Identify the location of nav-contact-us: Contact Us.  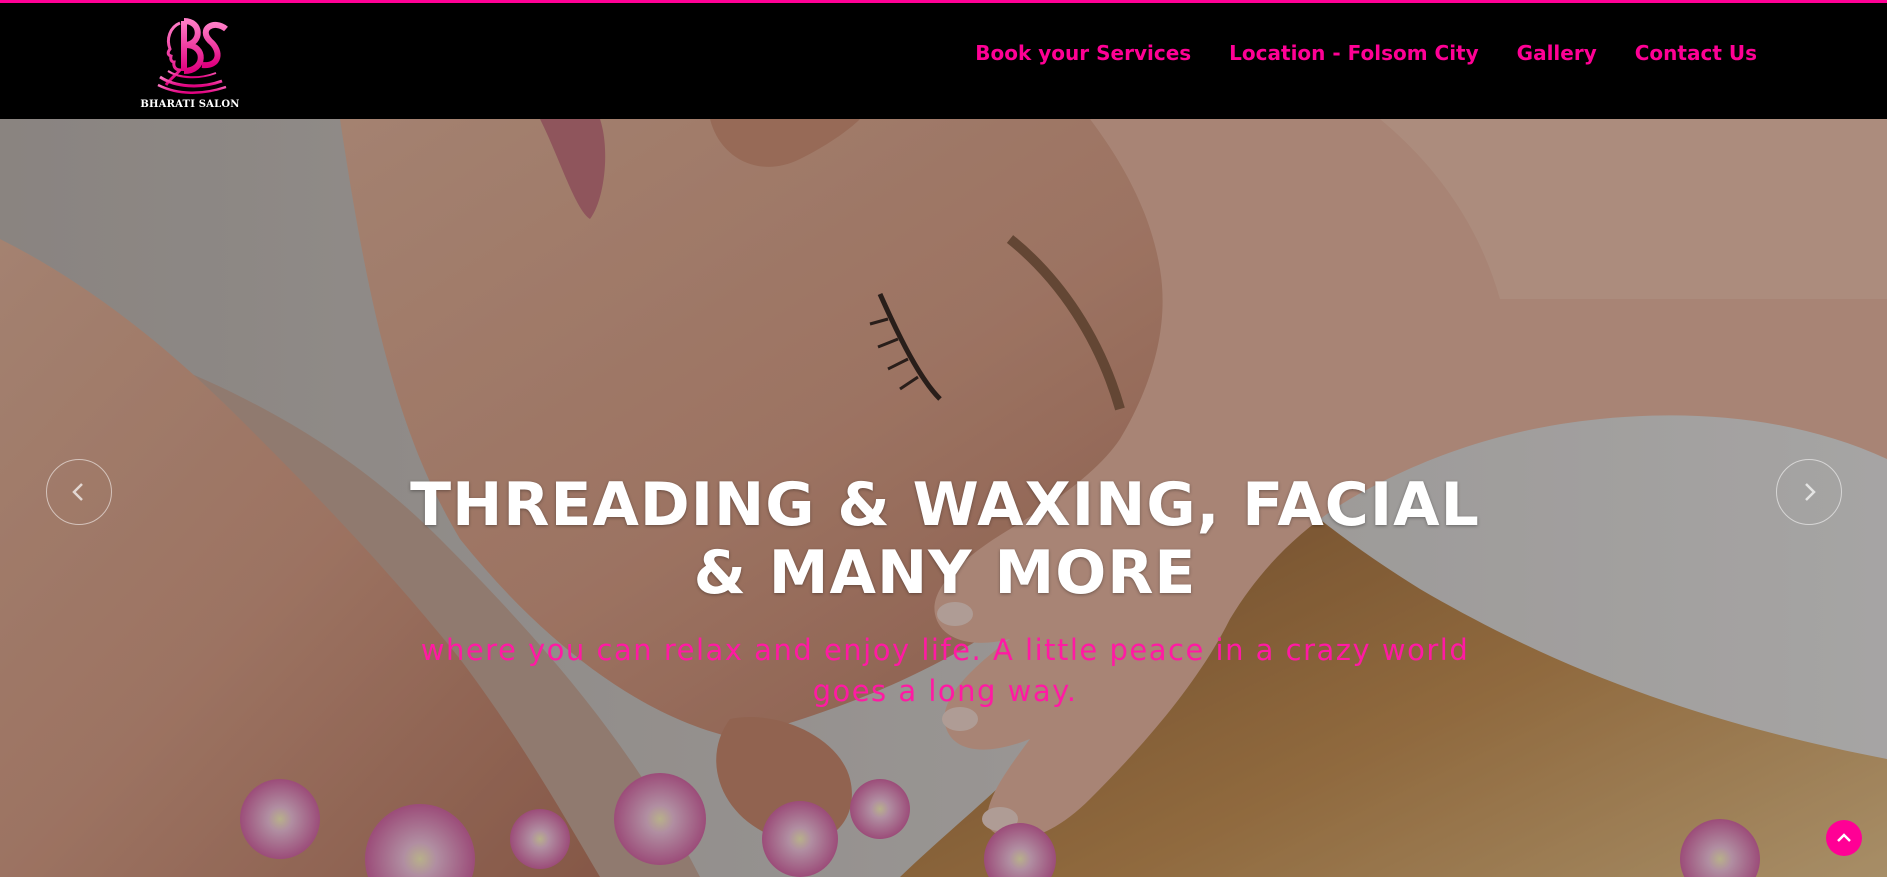
(1696, 53).